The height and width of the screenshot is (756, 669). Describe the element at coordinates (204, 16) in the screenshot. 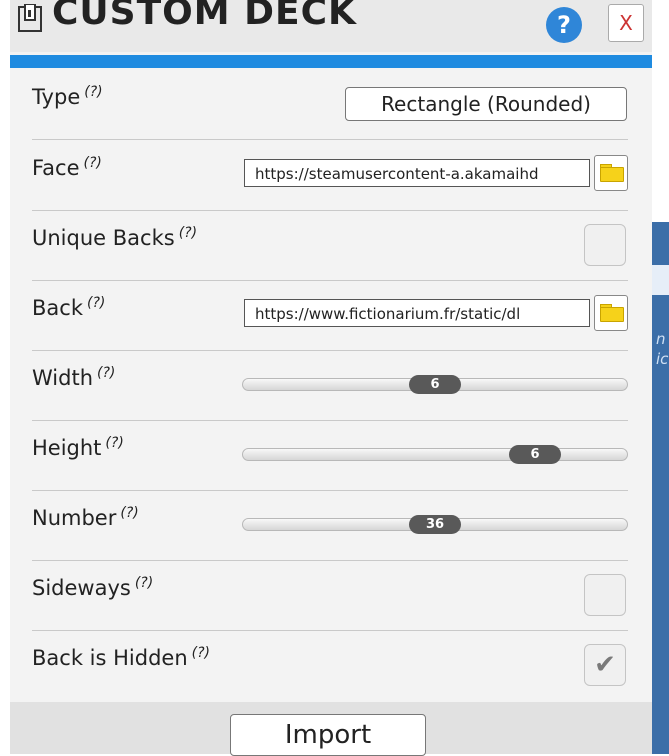

I see `dialog-title: CUSTOM DECK` at that location.